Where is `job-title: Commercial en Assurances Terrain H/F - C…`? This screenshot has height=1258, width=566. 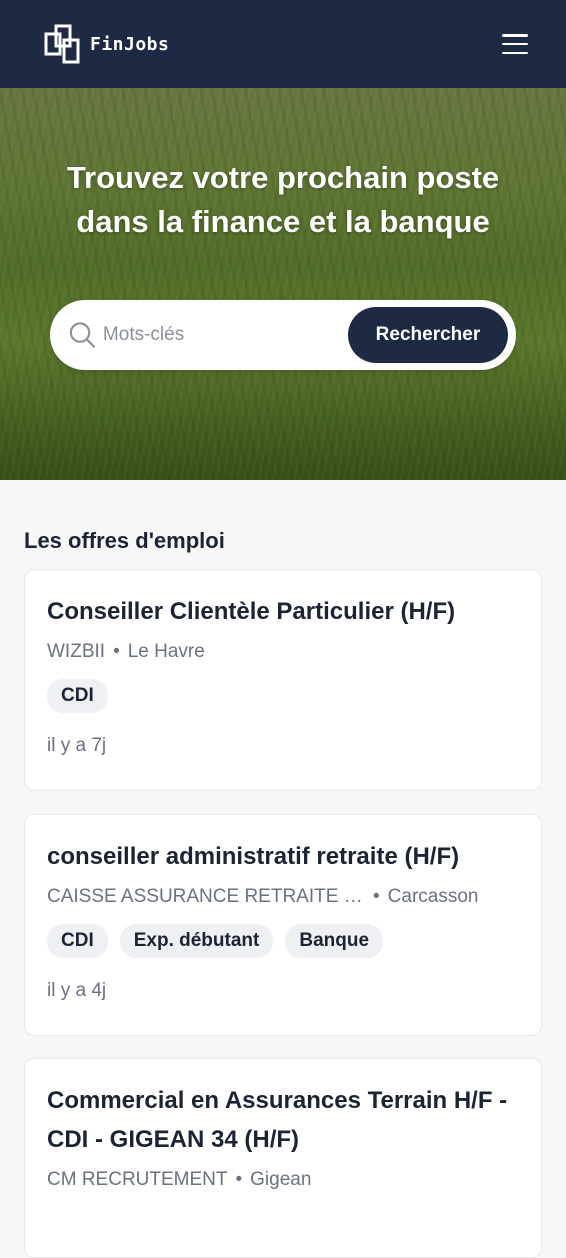 job-title: Commercial en Assurances Terrain H/F - C… is located at coordinates (283, 1120).